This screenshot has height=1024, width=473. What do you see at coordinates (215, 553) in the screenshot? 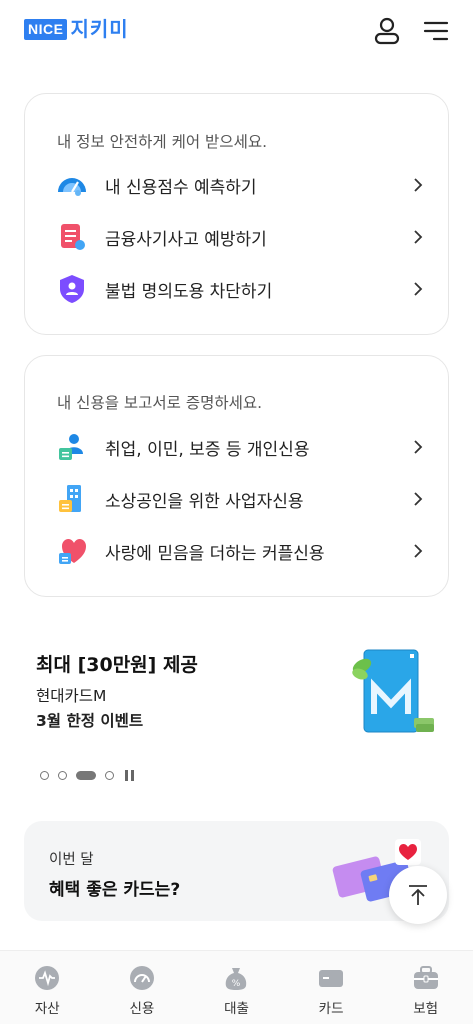
I see `menu-item-label: 사랑에 믿음을 더하는 커플신용` at bounding box center [215, 553].